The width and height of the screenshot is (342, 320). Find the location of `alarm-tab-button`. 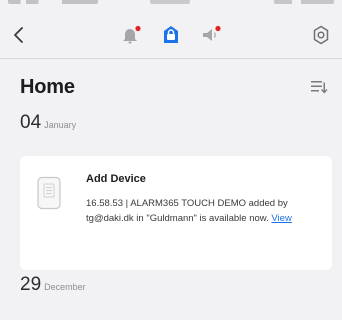

alarm-tab-button is located at coordinates (131, 35).